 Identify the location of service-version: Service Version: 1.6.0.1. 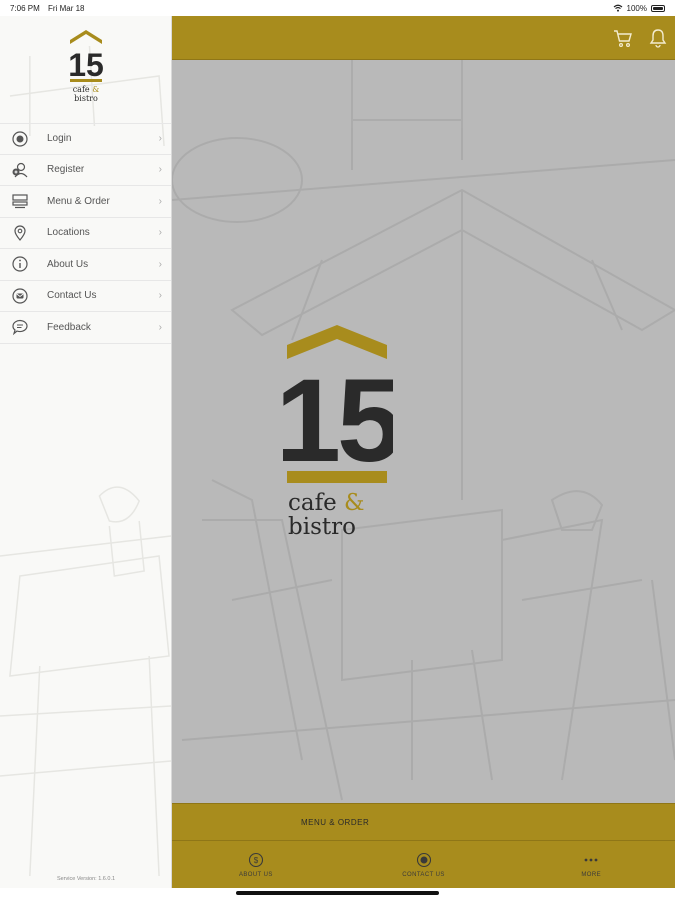
(86, 879).